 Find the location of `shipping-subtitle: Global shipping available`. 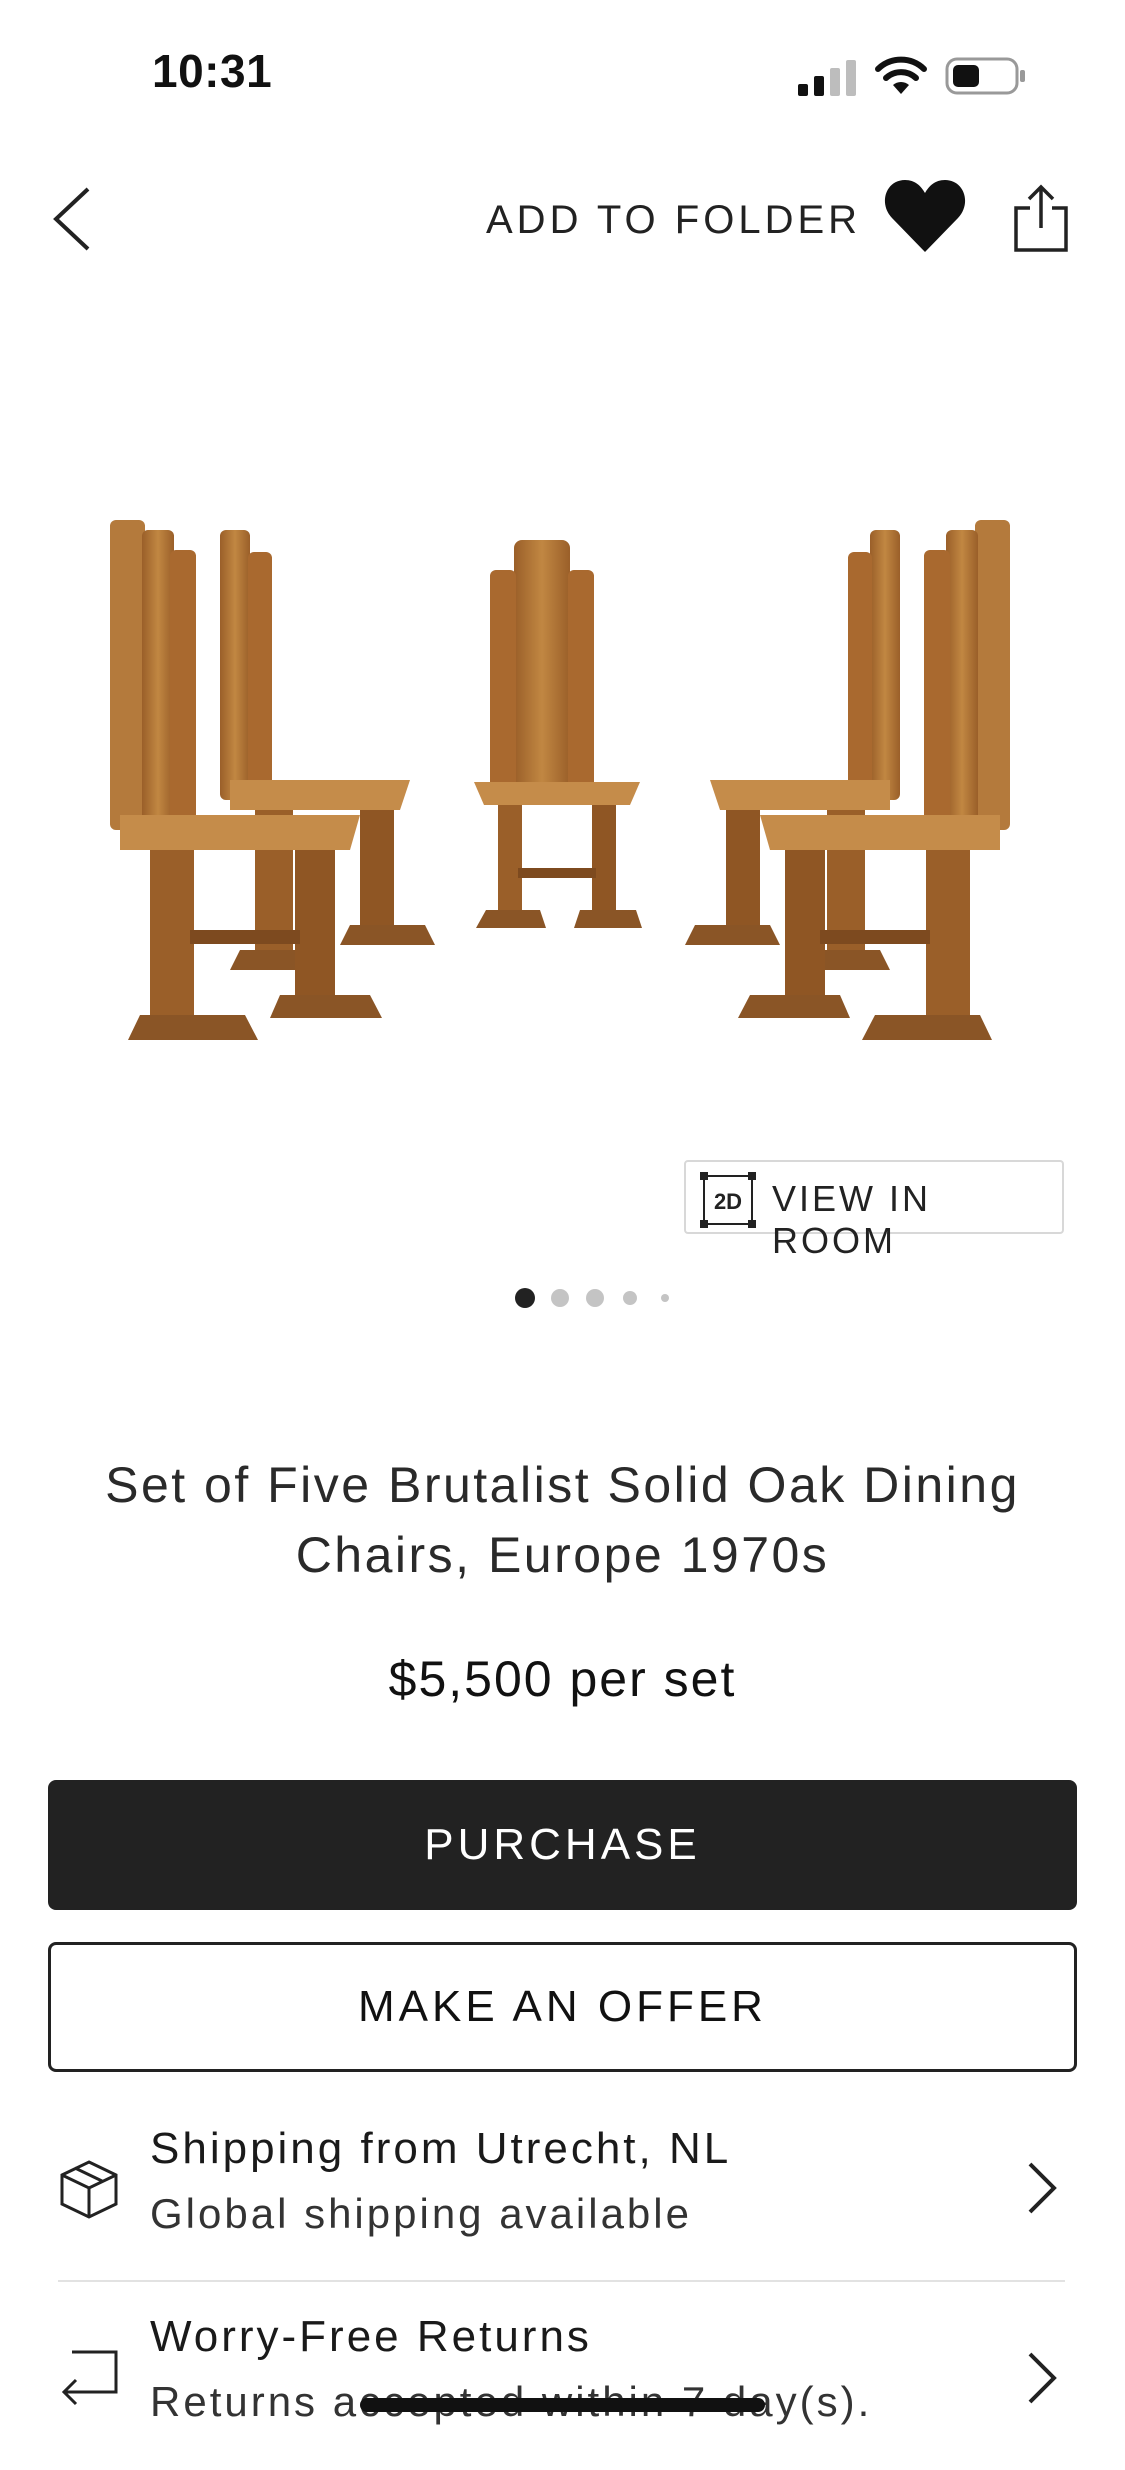

shipping-subtitle: Global shipping available is located at coordinates (421, 2213).